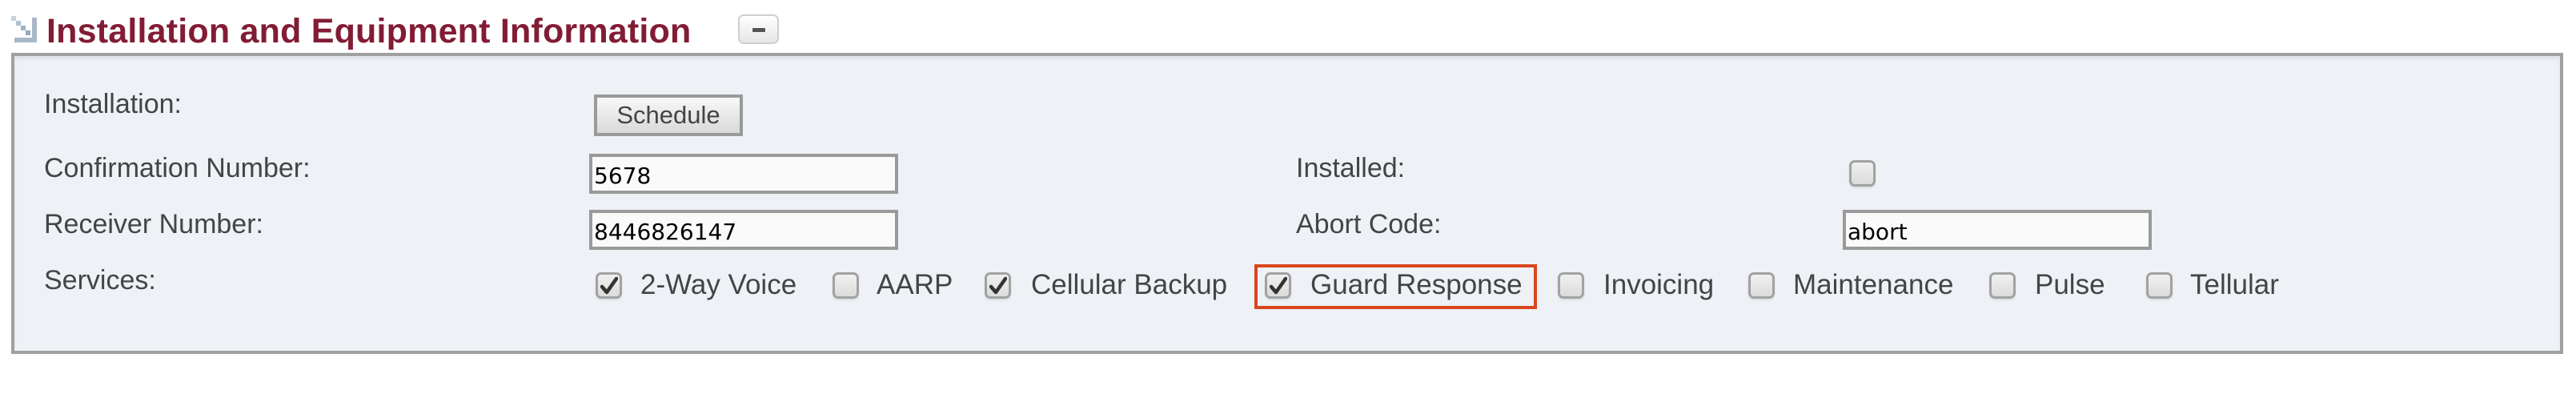 The image size is (2576, 402). Describe the element at coordinates (669, 115) in the screenshot. I see `schedule-button: Schedule` at that location.